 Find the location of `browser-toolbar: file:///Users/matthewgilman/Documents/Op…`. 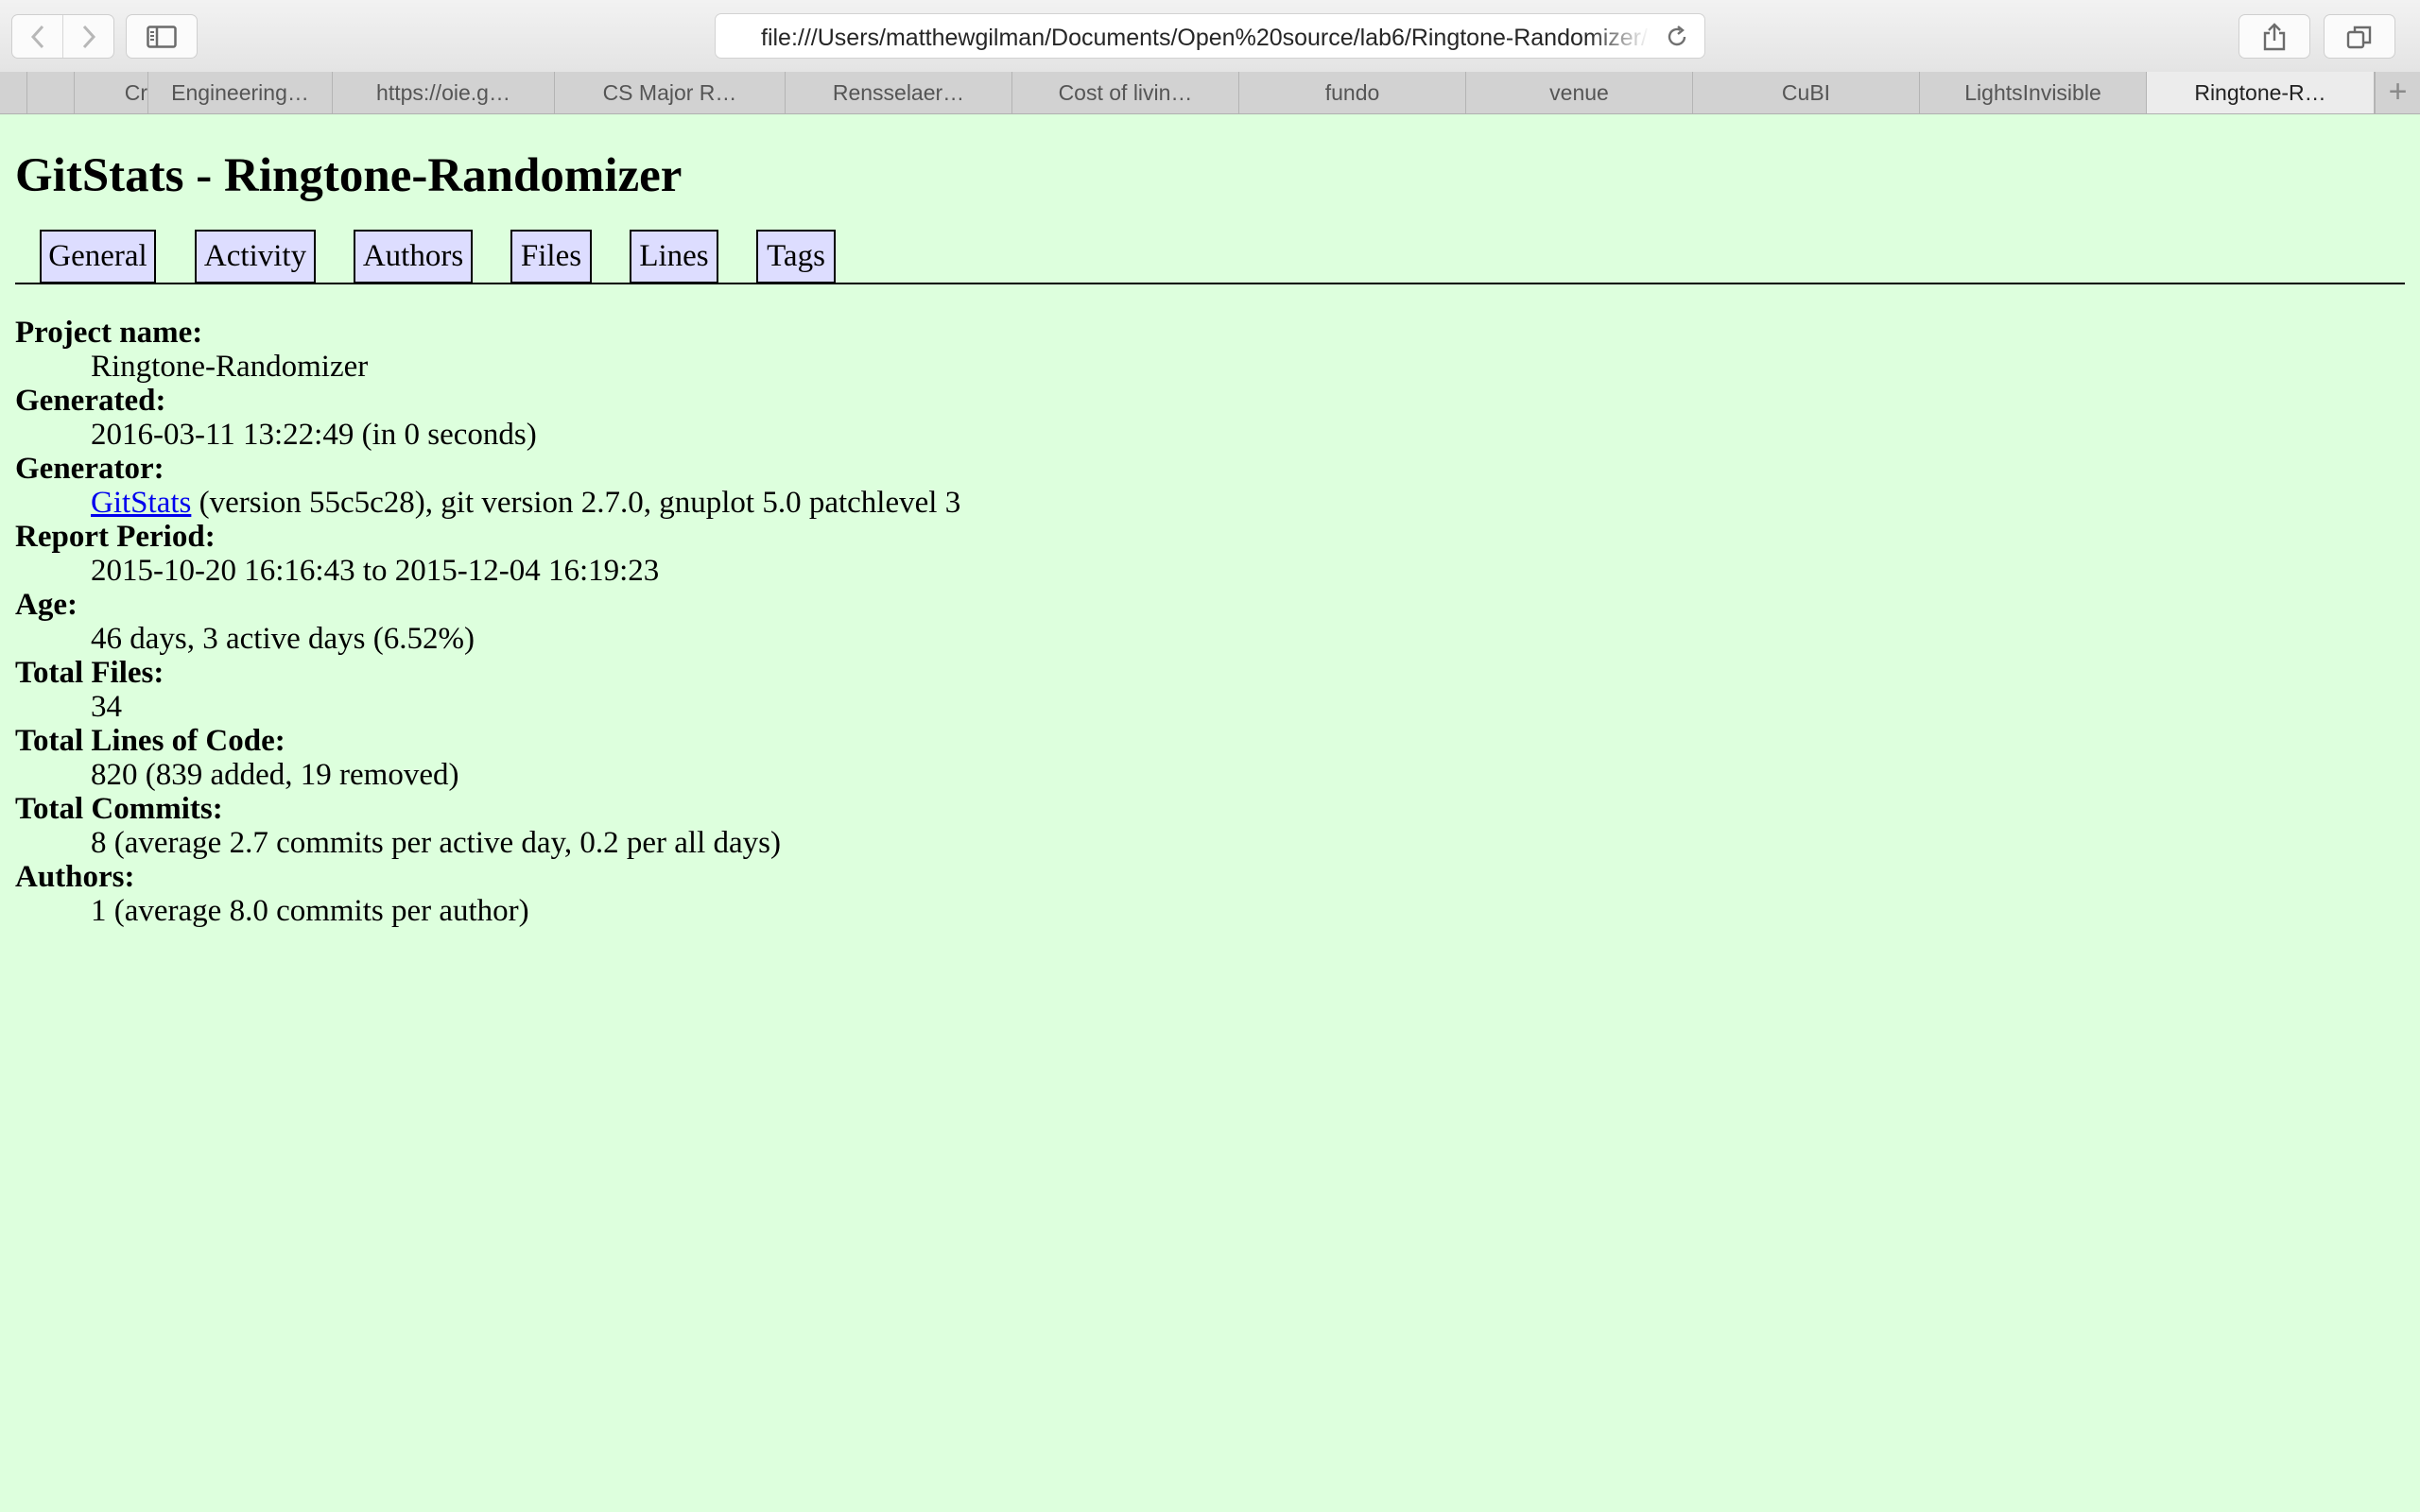

browser-toolbar: file:///Users/matthewgilman/Documents/Op… is located at coordinates (1210, 36).